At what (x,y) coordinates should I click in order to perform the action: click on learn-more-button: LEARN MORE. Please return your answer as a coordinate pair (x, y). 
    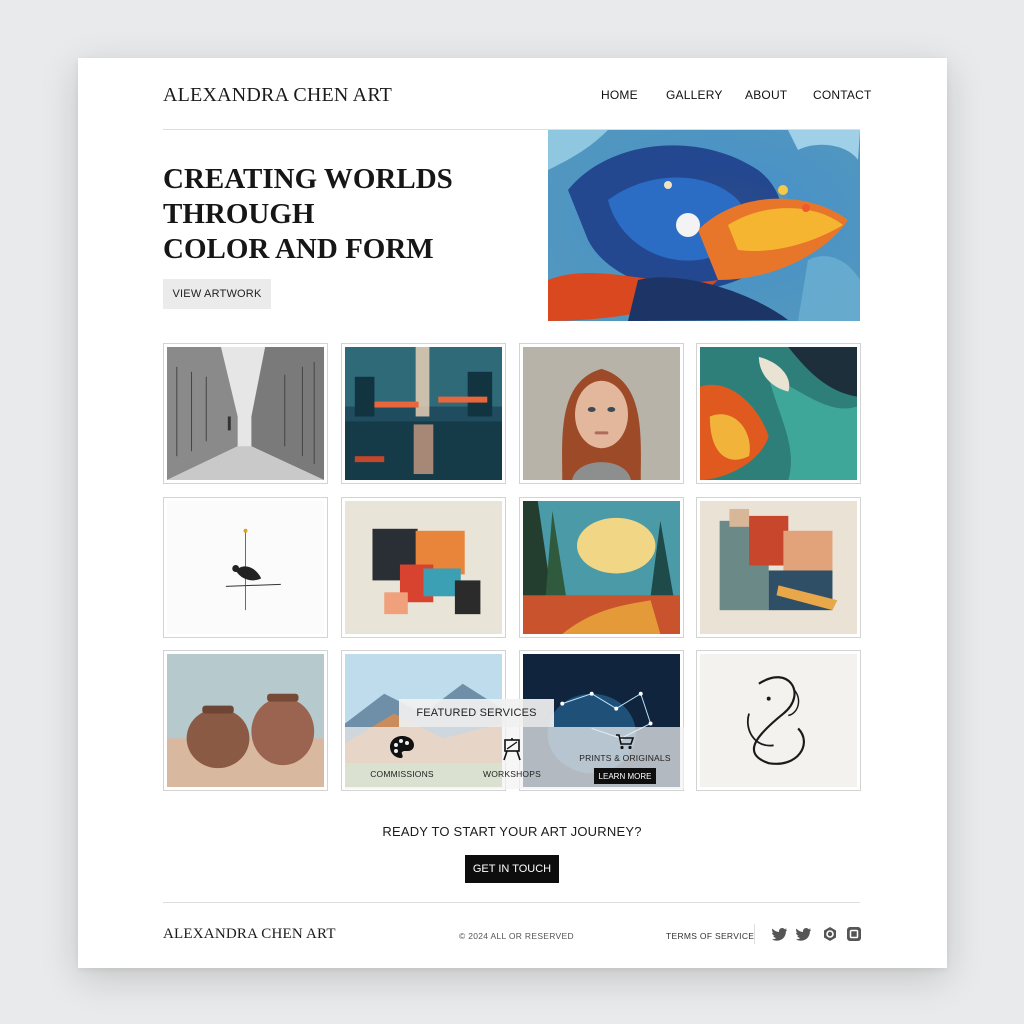
    Looking at the image, I should click on (625, 776).